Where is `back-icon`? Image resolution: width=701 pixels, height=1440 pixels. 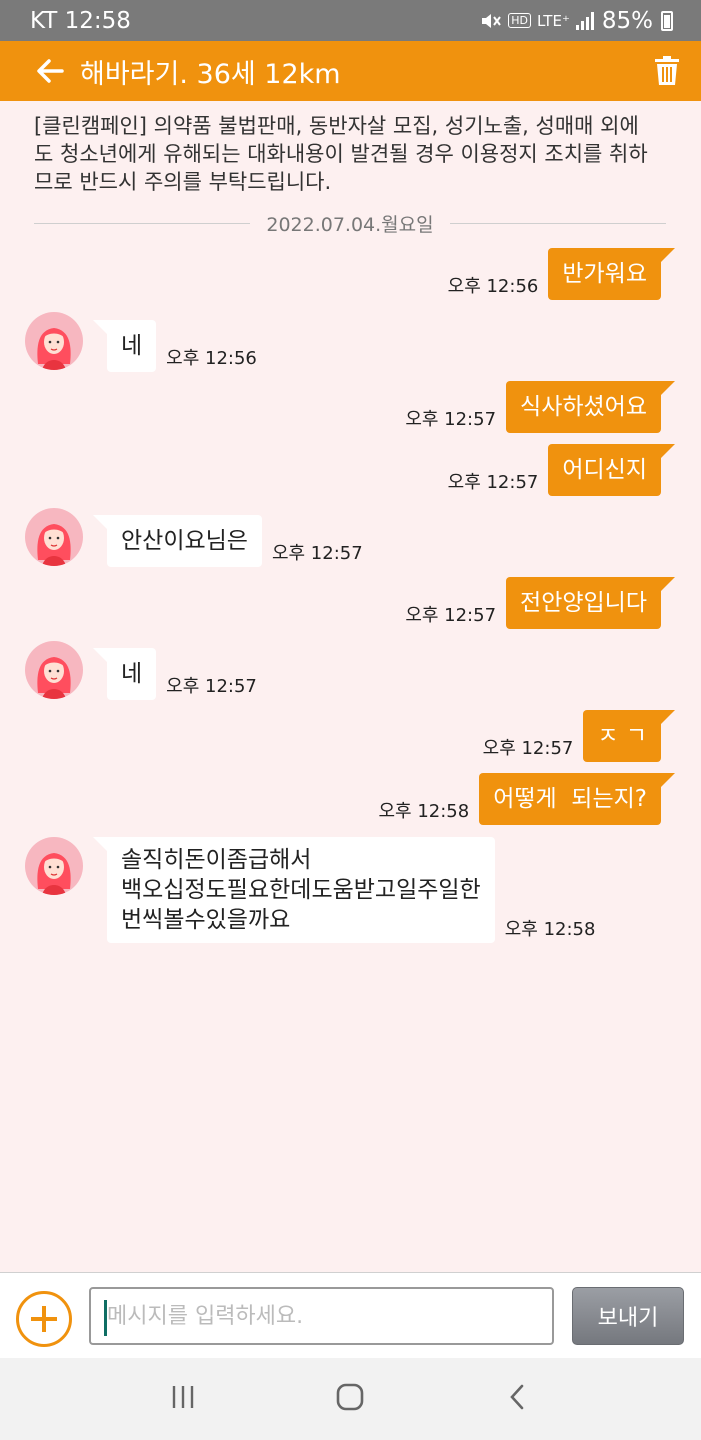 back-icon is located at coordinates (518, 1399).